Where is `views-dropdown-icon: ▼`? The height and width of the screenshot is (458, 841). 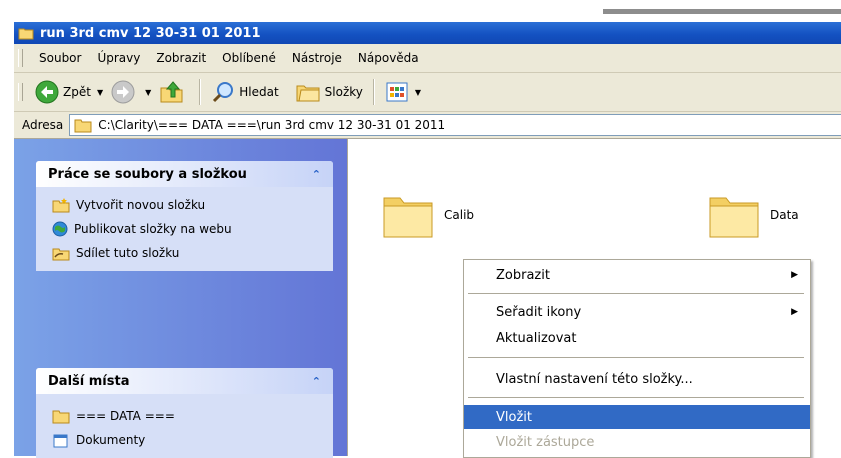 views-dropdown-icon: ▼ is located at coordinates (418, 92).